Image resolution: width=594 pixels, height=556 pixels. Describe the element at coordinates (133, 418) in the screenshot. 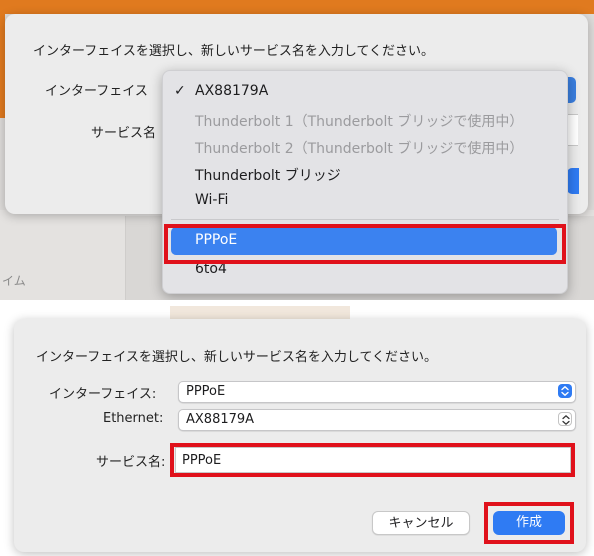

I see `ethernet-label: Ethernet:` at that location.